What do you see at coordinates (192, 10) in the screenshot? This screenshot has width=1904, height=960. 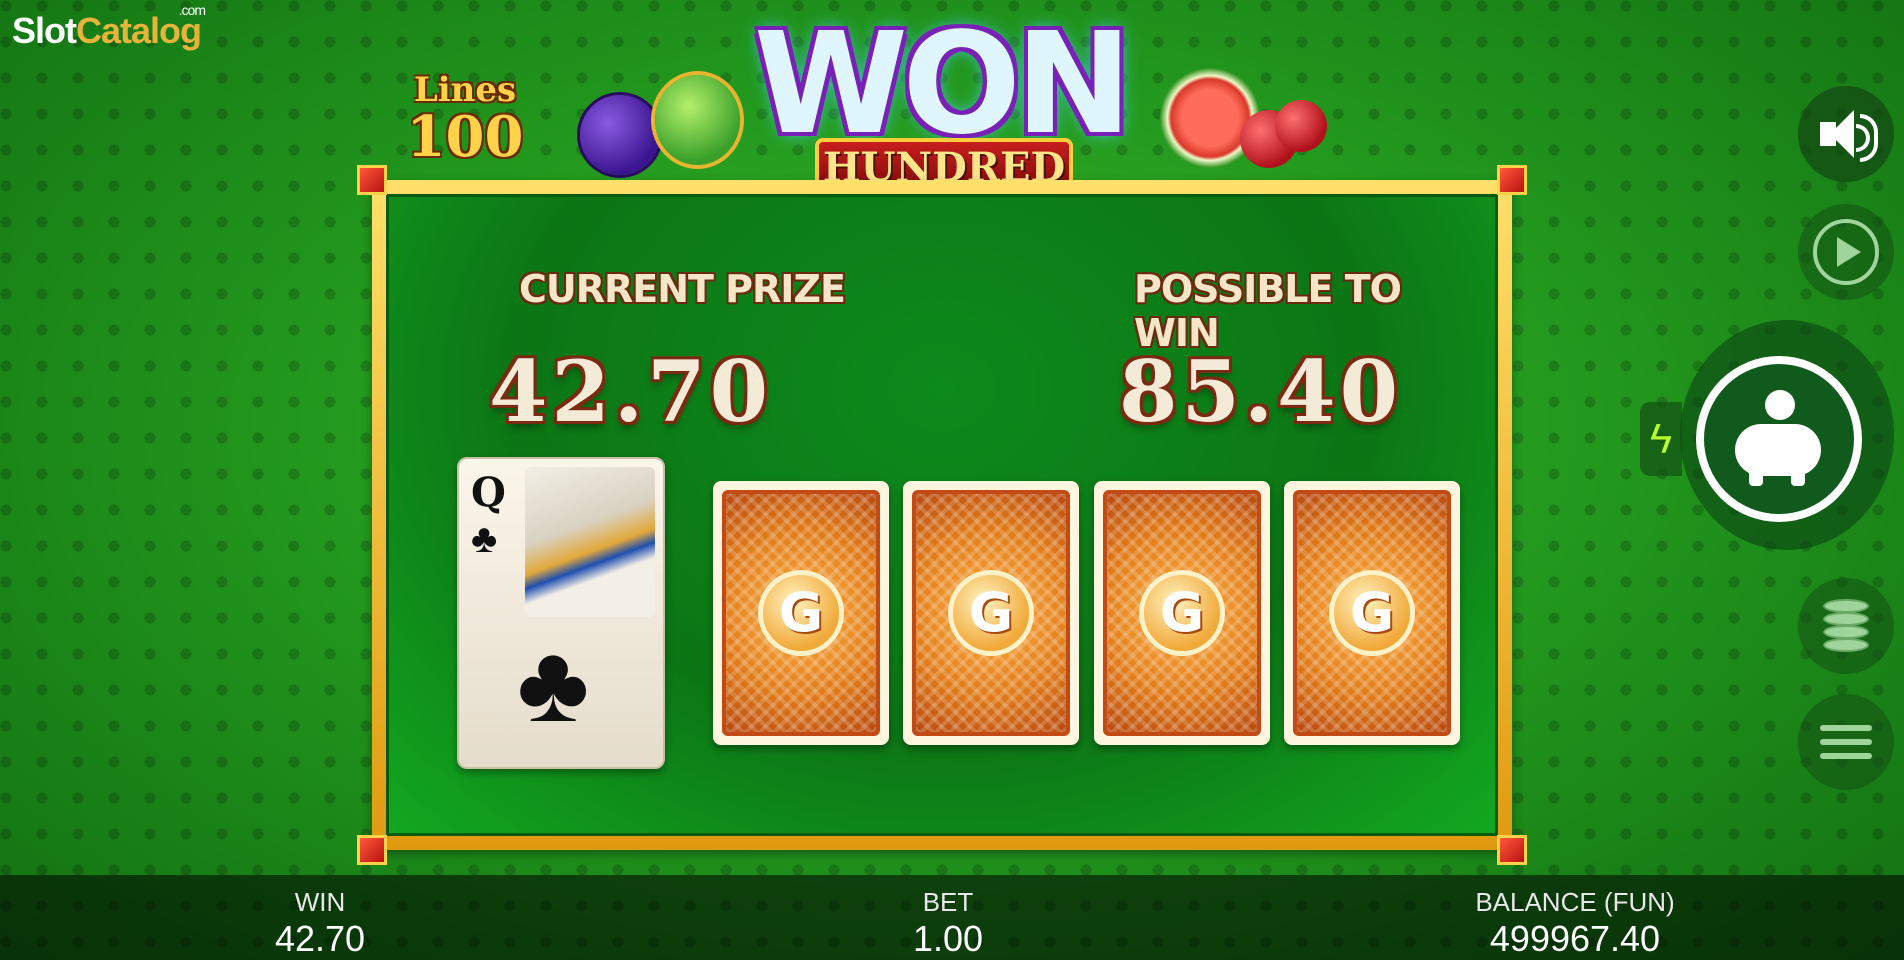 I see `logo-text-com: .com` at bounding box center [192, 10].